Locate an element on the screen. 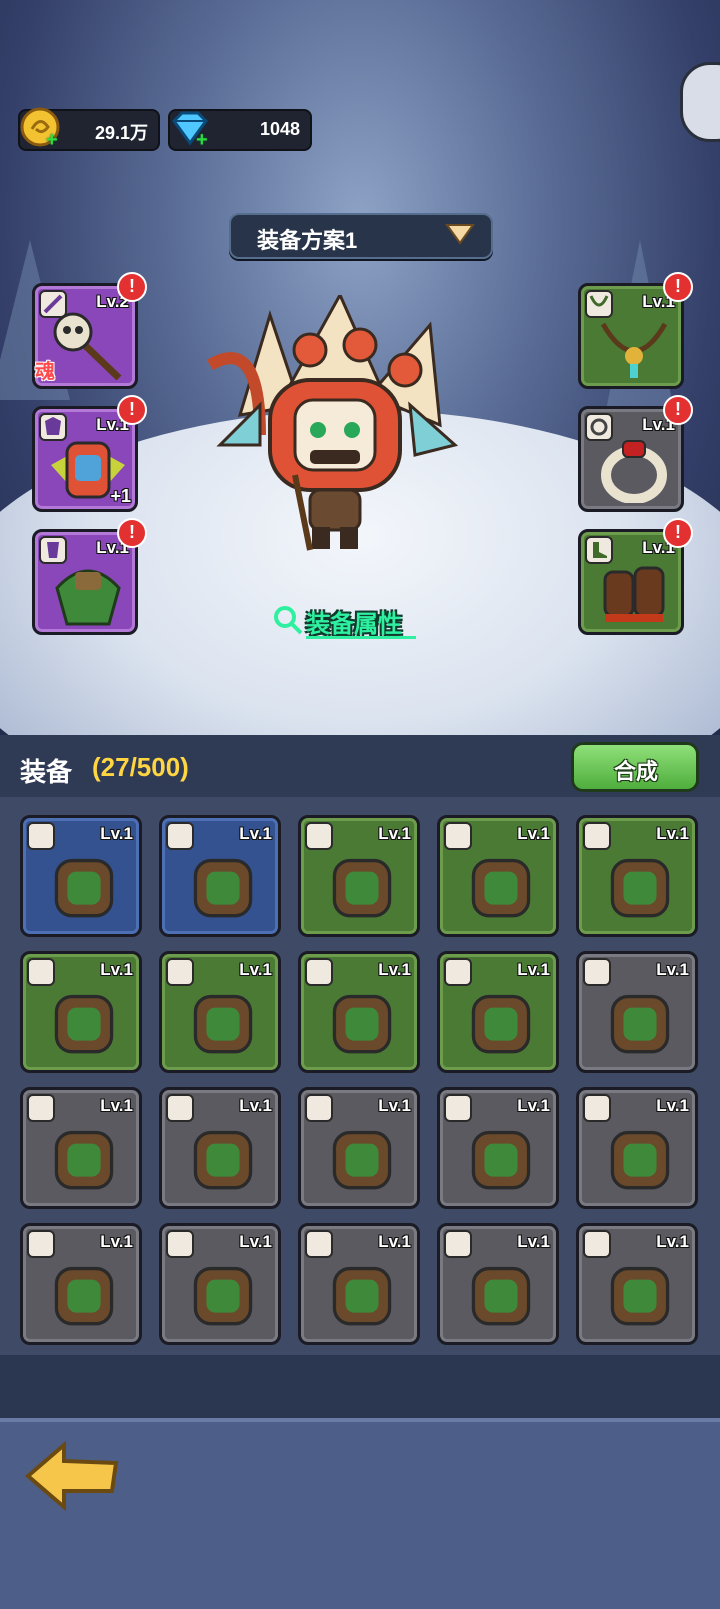  hooded-cape-icon is located at coordinates (501, 1296).